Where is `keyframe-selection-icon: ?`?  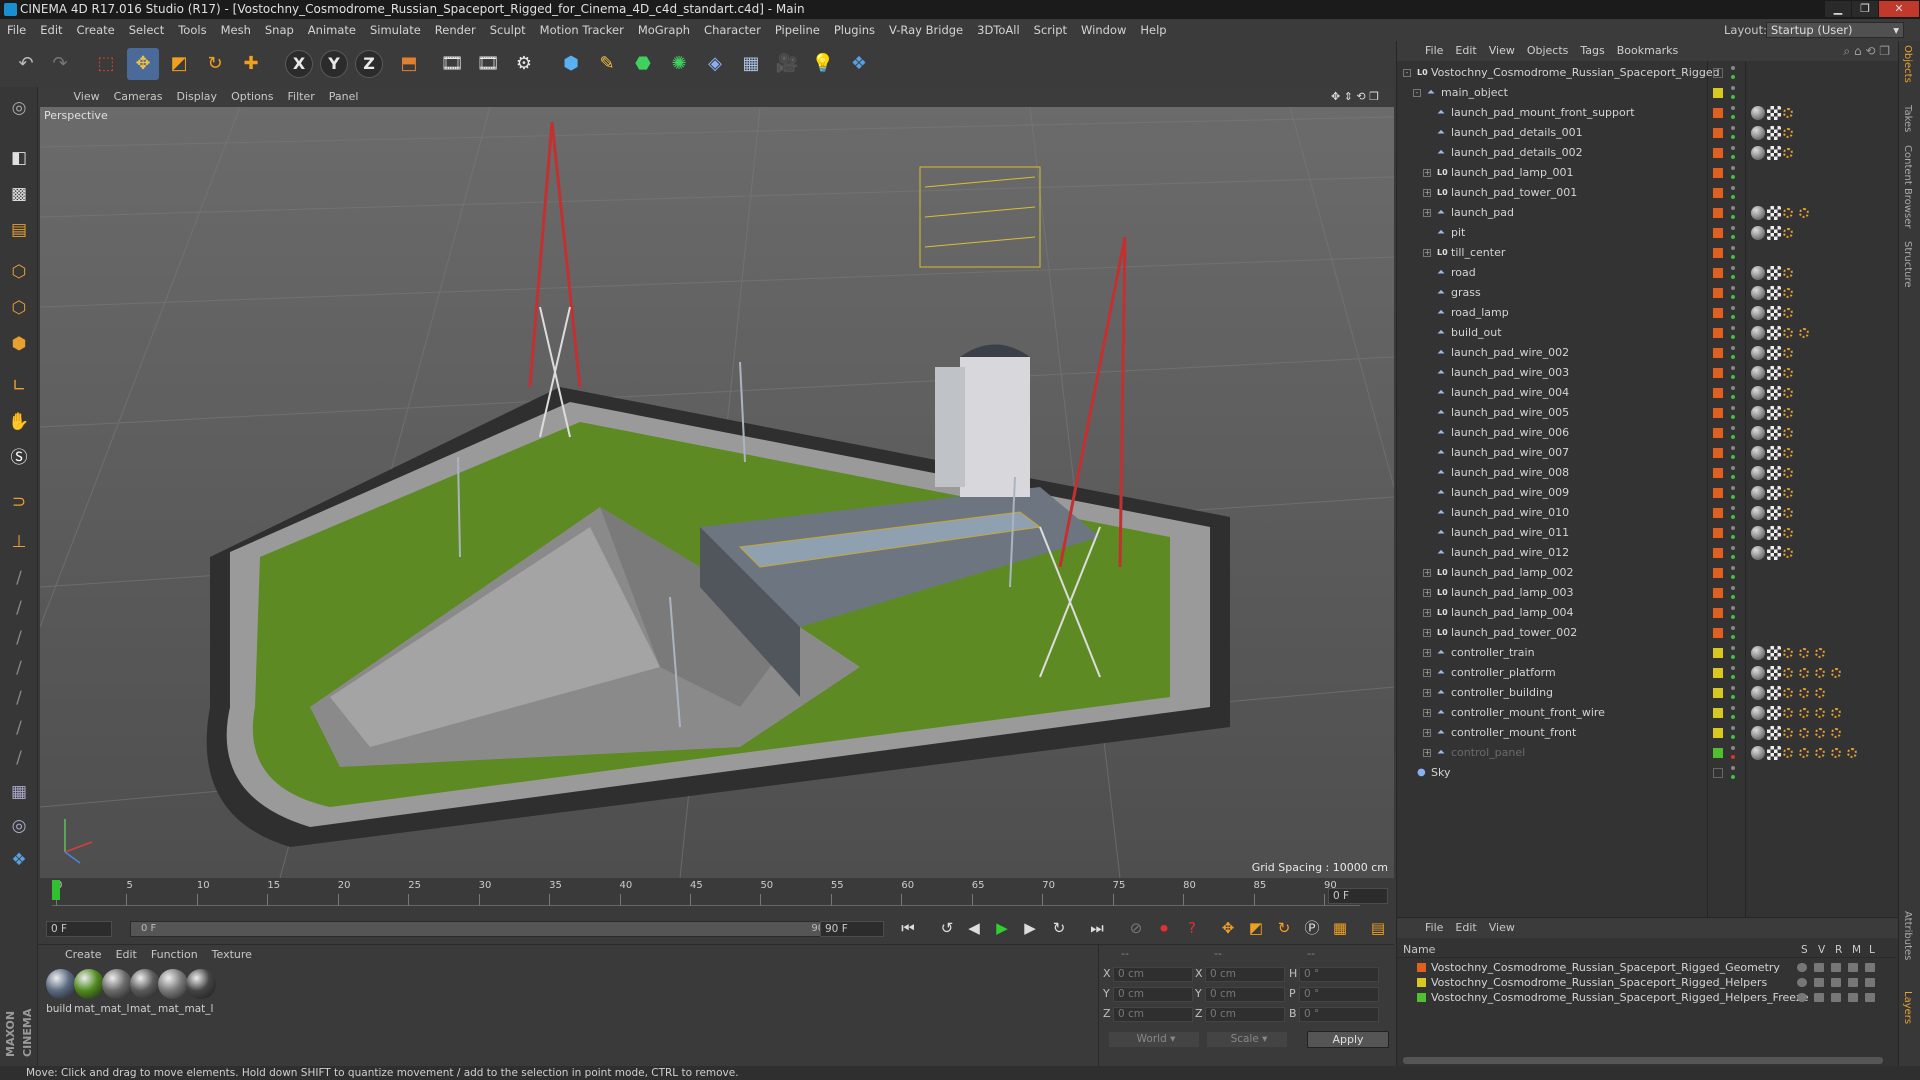
keyframe-selection-icon: ? is located at coordinates (1192, 928).